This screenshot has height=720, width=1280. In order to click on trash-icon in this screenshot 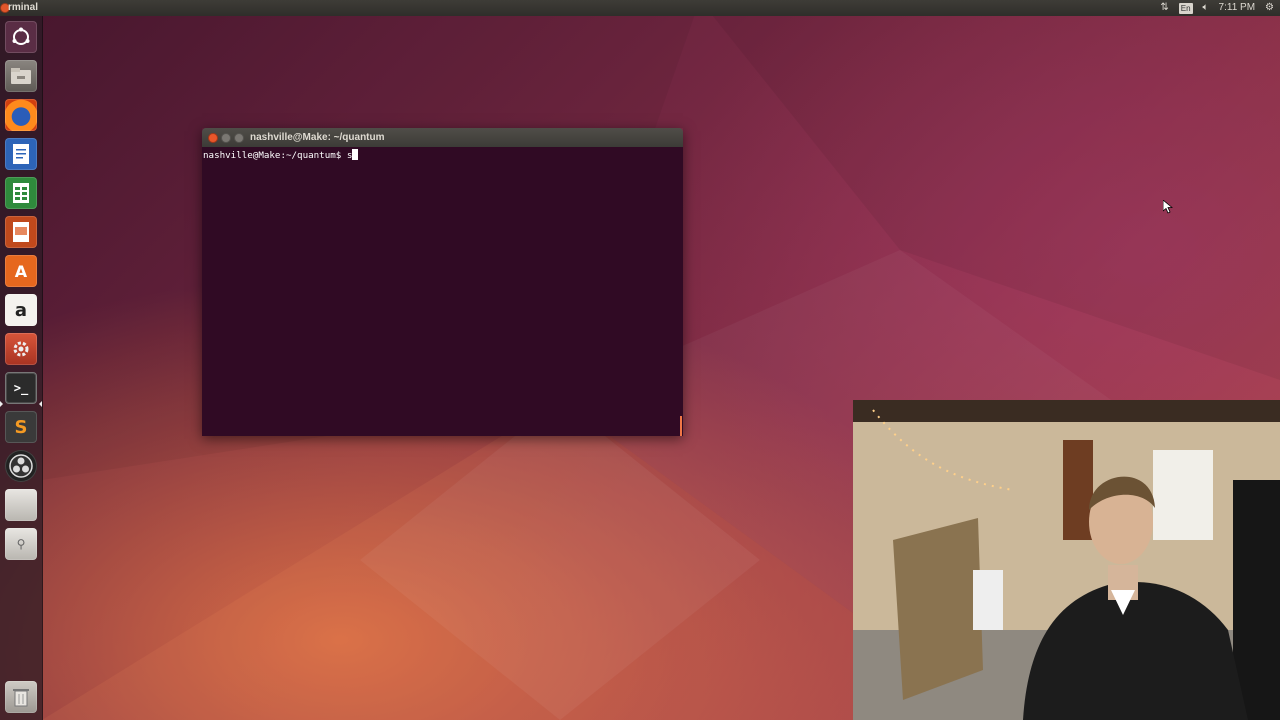, I will do `click(21, 697)`.